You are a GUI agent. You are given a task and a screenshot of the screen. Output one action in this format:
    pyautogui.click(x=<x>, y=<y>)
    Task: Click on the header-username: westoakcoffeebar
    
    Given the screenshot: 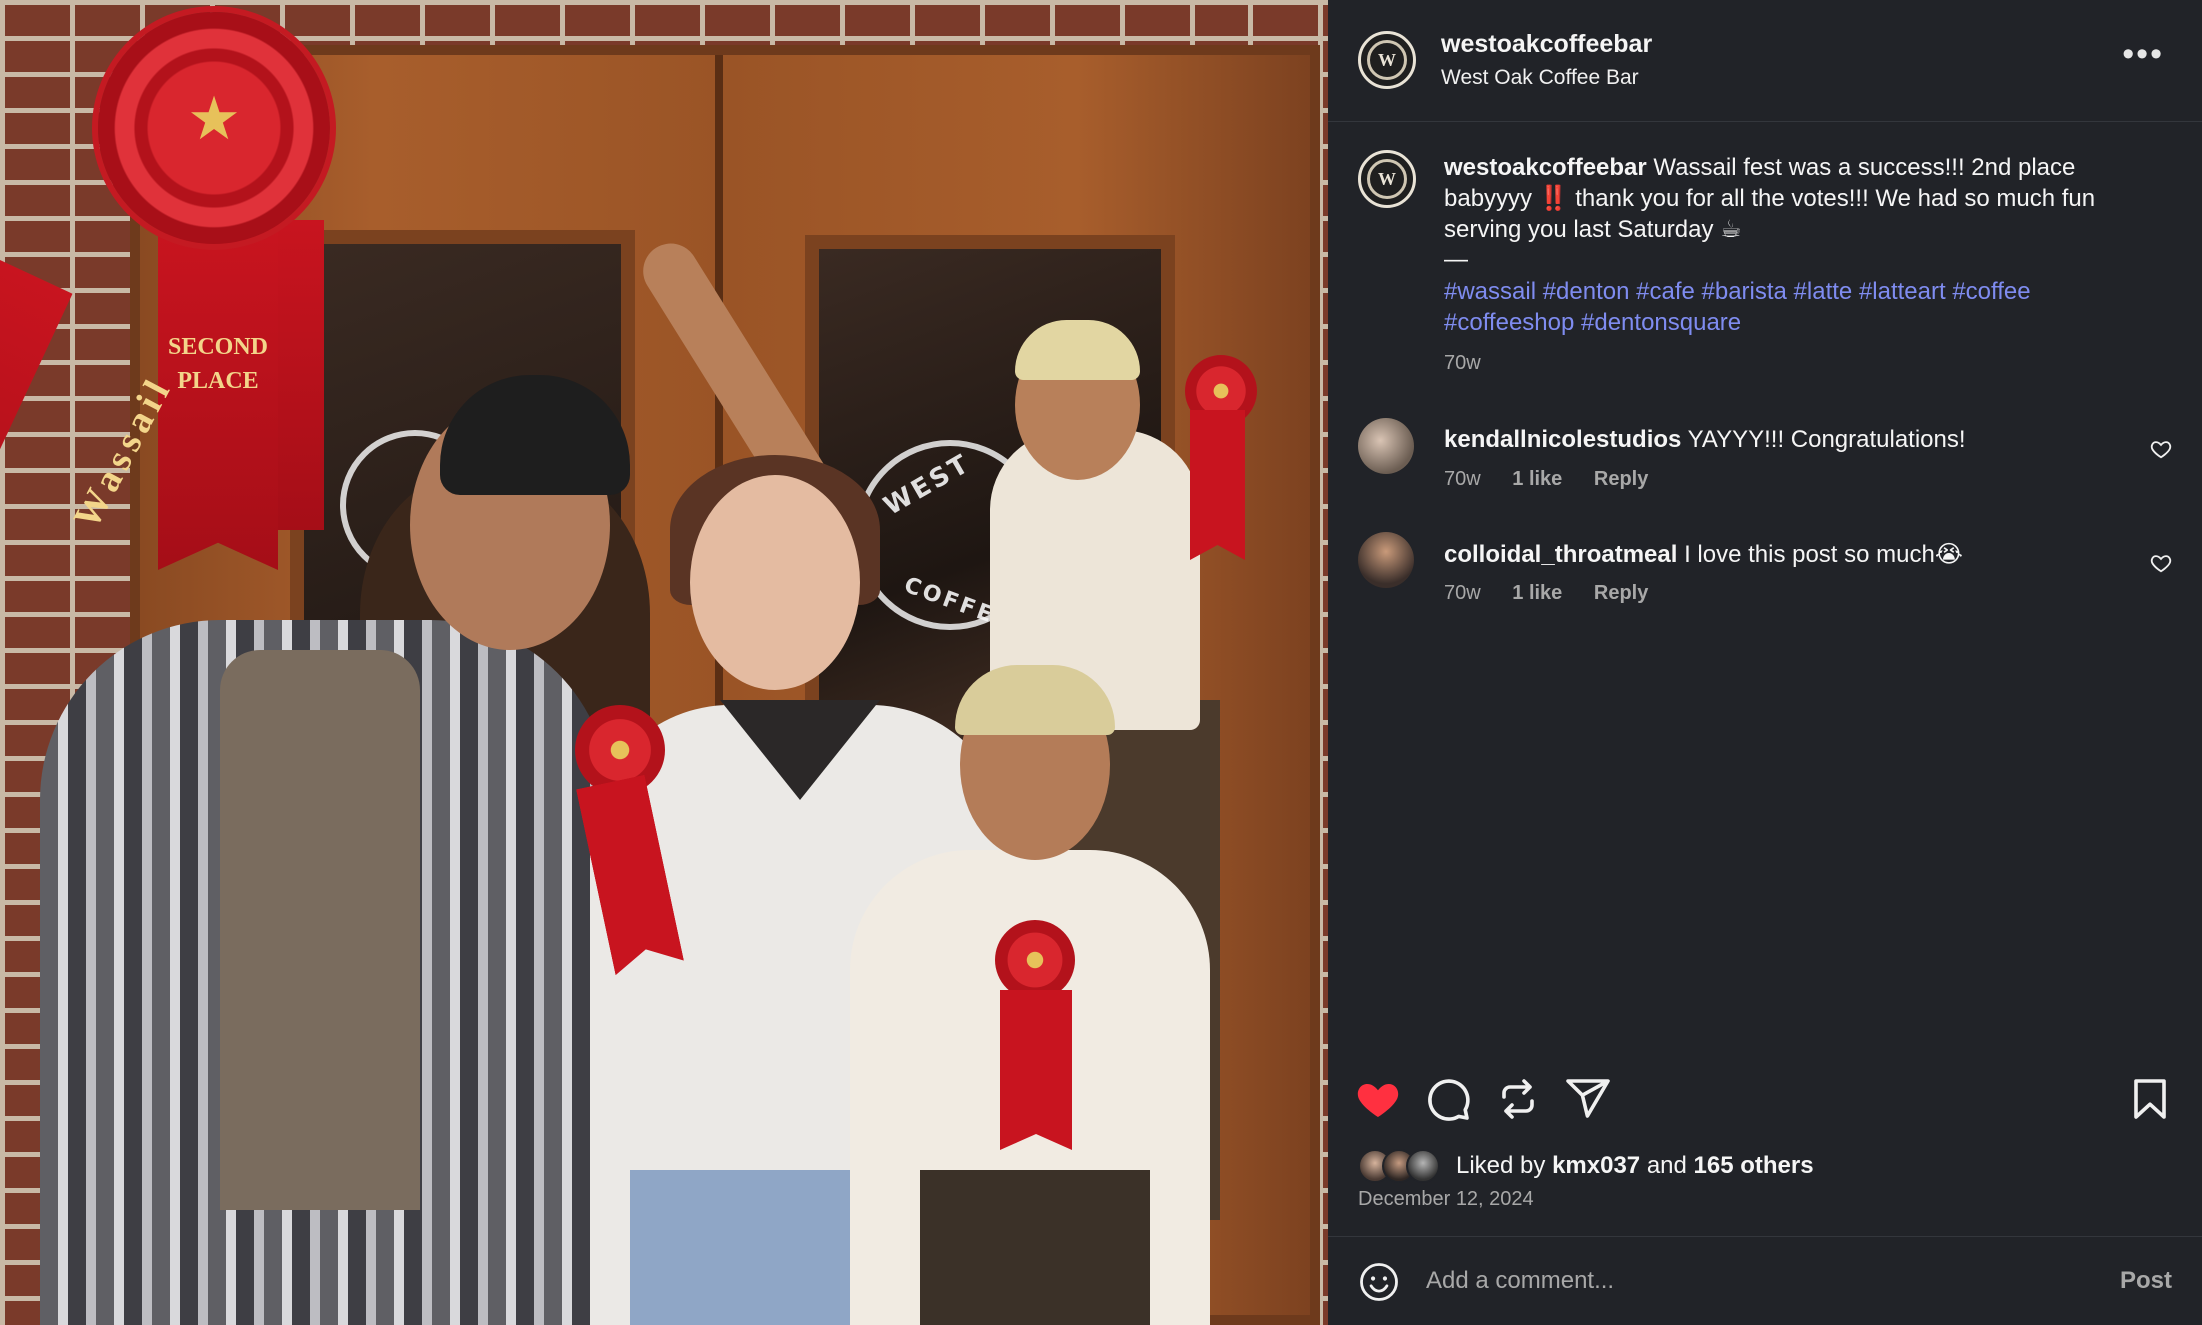 What is the action you would take?
    pyautogui.click(x=1546, y=44)
    